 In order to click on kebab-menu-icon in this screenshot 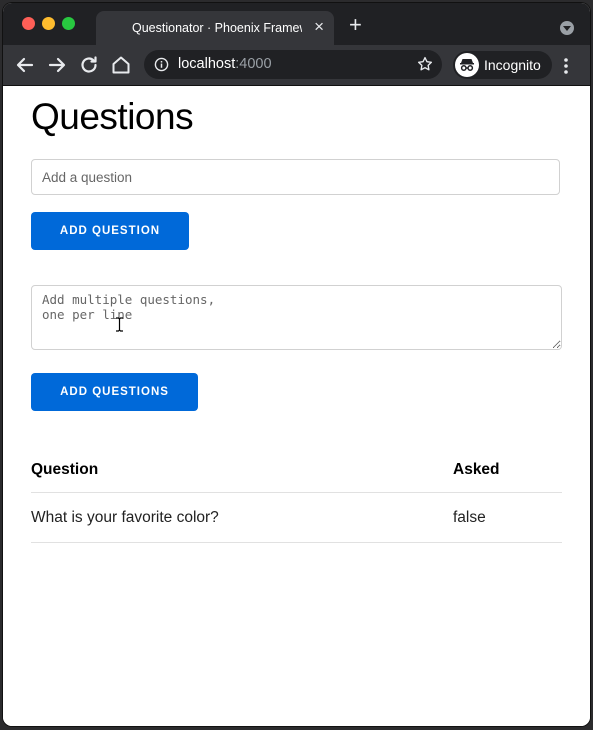, I will do `click(566, 68)`.